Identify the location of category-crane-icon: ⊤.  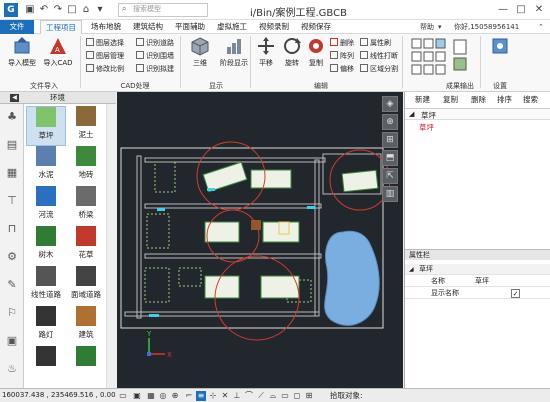
(12, 201).